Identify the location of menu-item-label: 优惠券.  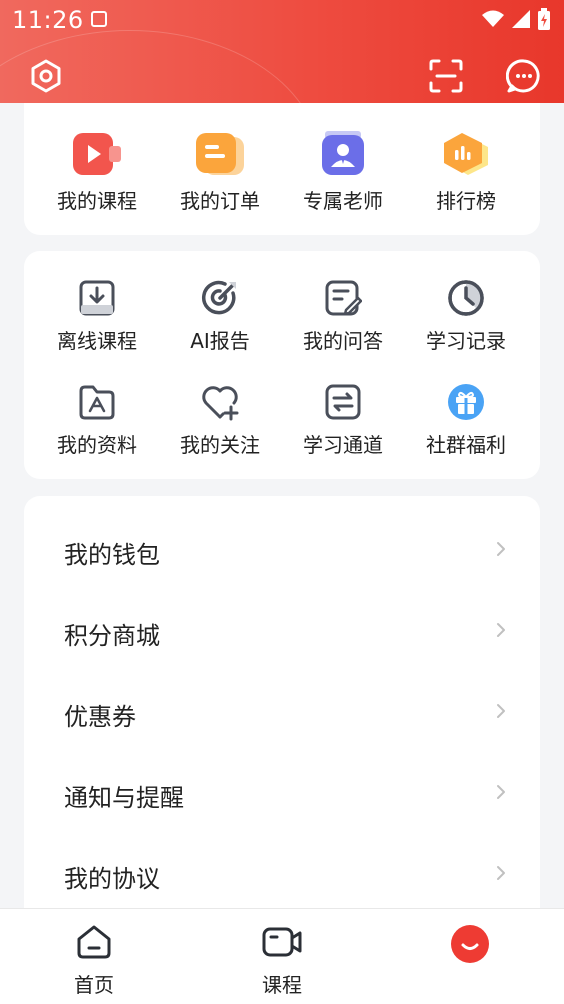
(100, 717).